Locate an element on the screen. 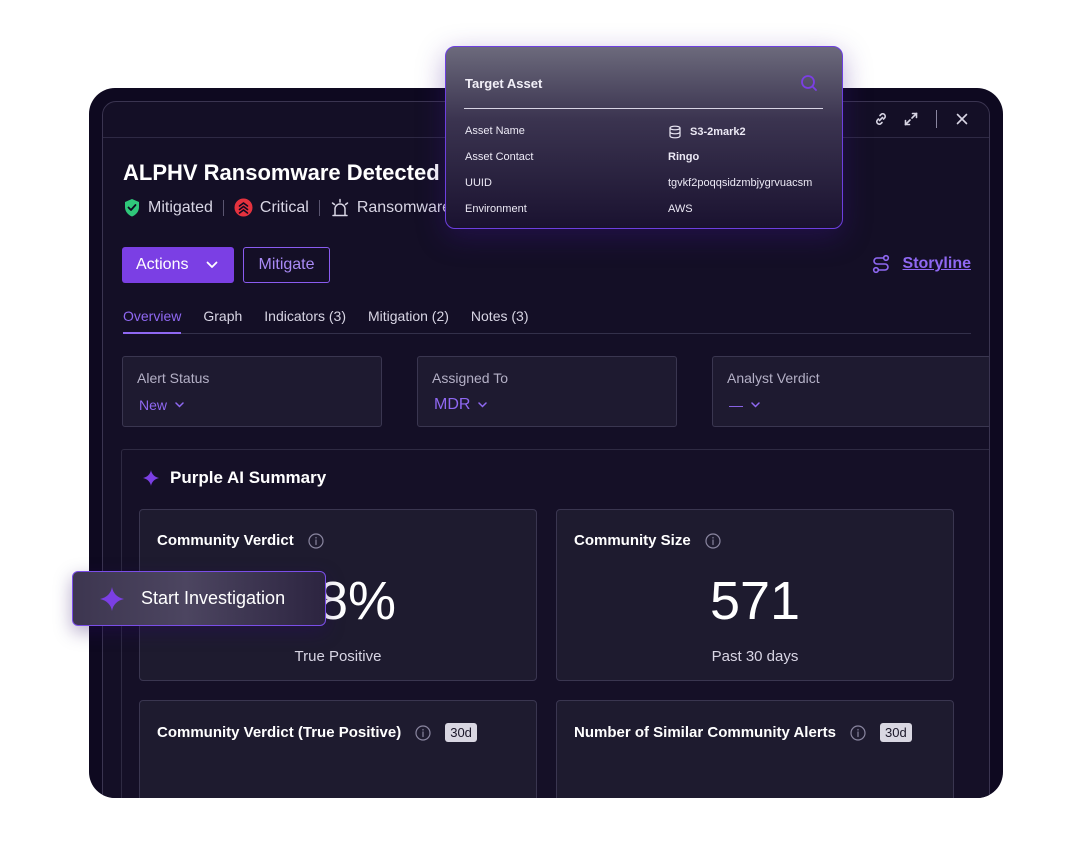 Image resolution: width=1072 pixels, height=858 pixels. close-icon is located at coordinates (962, 119).